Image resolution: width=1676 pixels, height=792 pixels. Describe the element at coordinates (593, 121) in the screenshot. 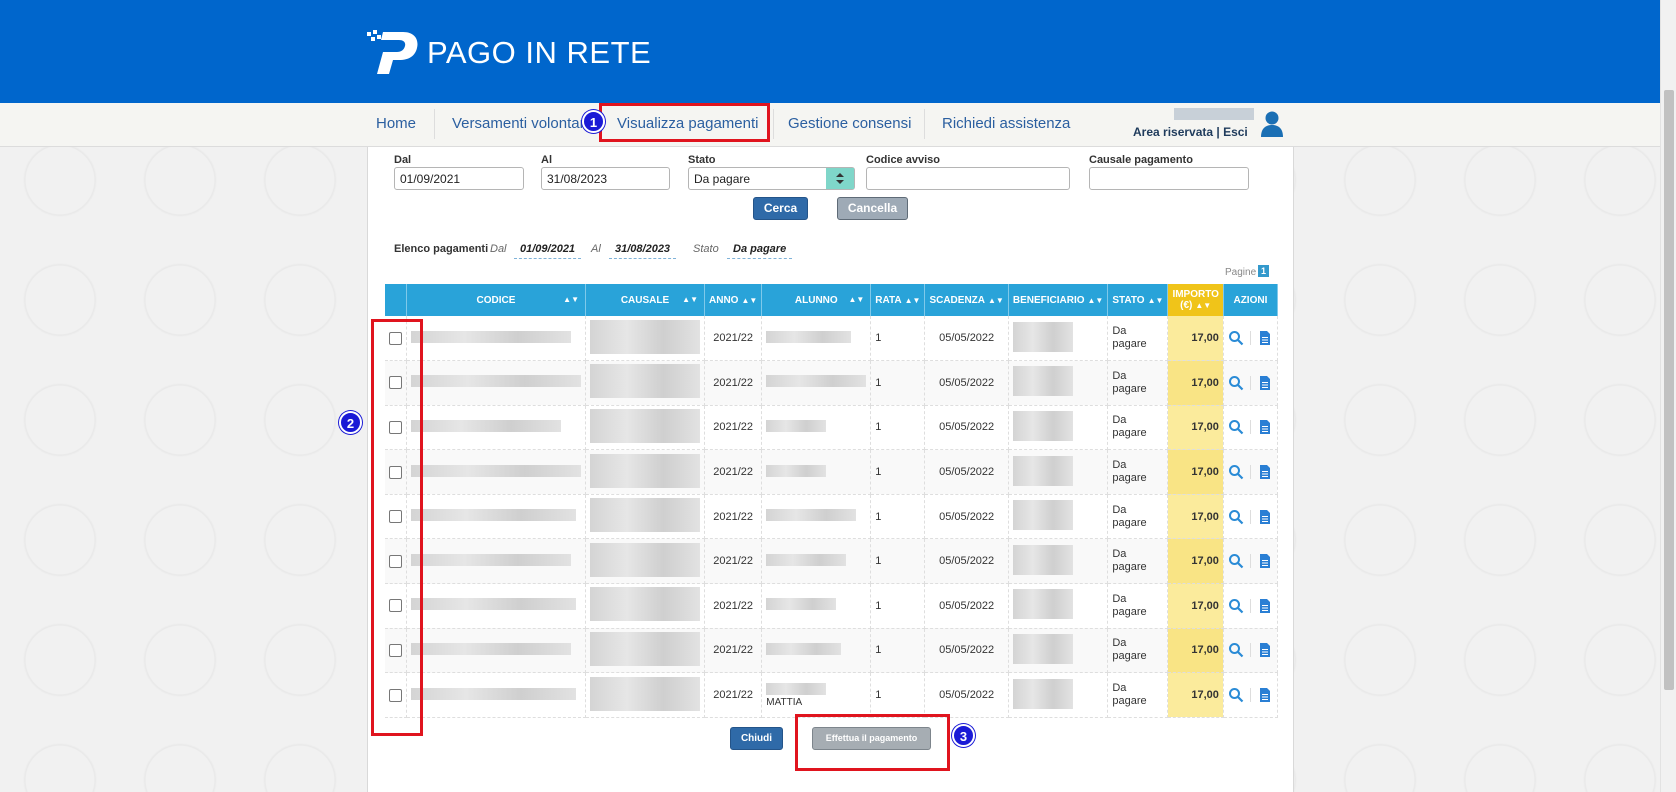

I see `annotation-badge-1: 1` at that location.